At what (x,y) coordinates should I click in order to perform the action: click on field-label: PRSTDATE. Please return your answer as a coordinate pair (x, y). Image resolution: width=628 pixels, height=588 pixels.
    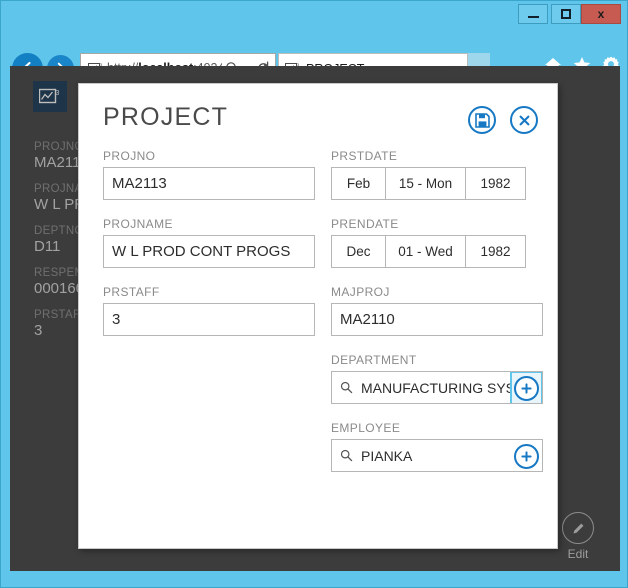
    Looking at the image, I should click on (364, 156).